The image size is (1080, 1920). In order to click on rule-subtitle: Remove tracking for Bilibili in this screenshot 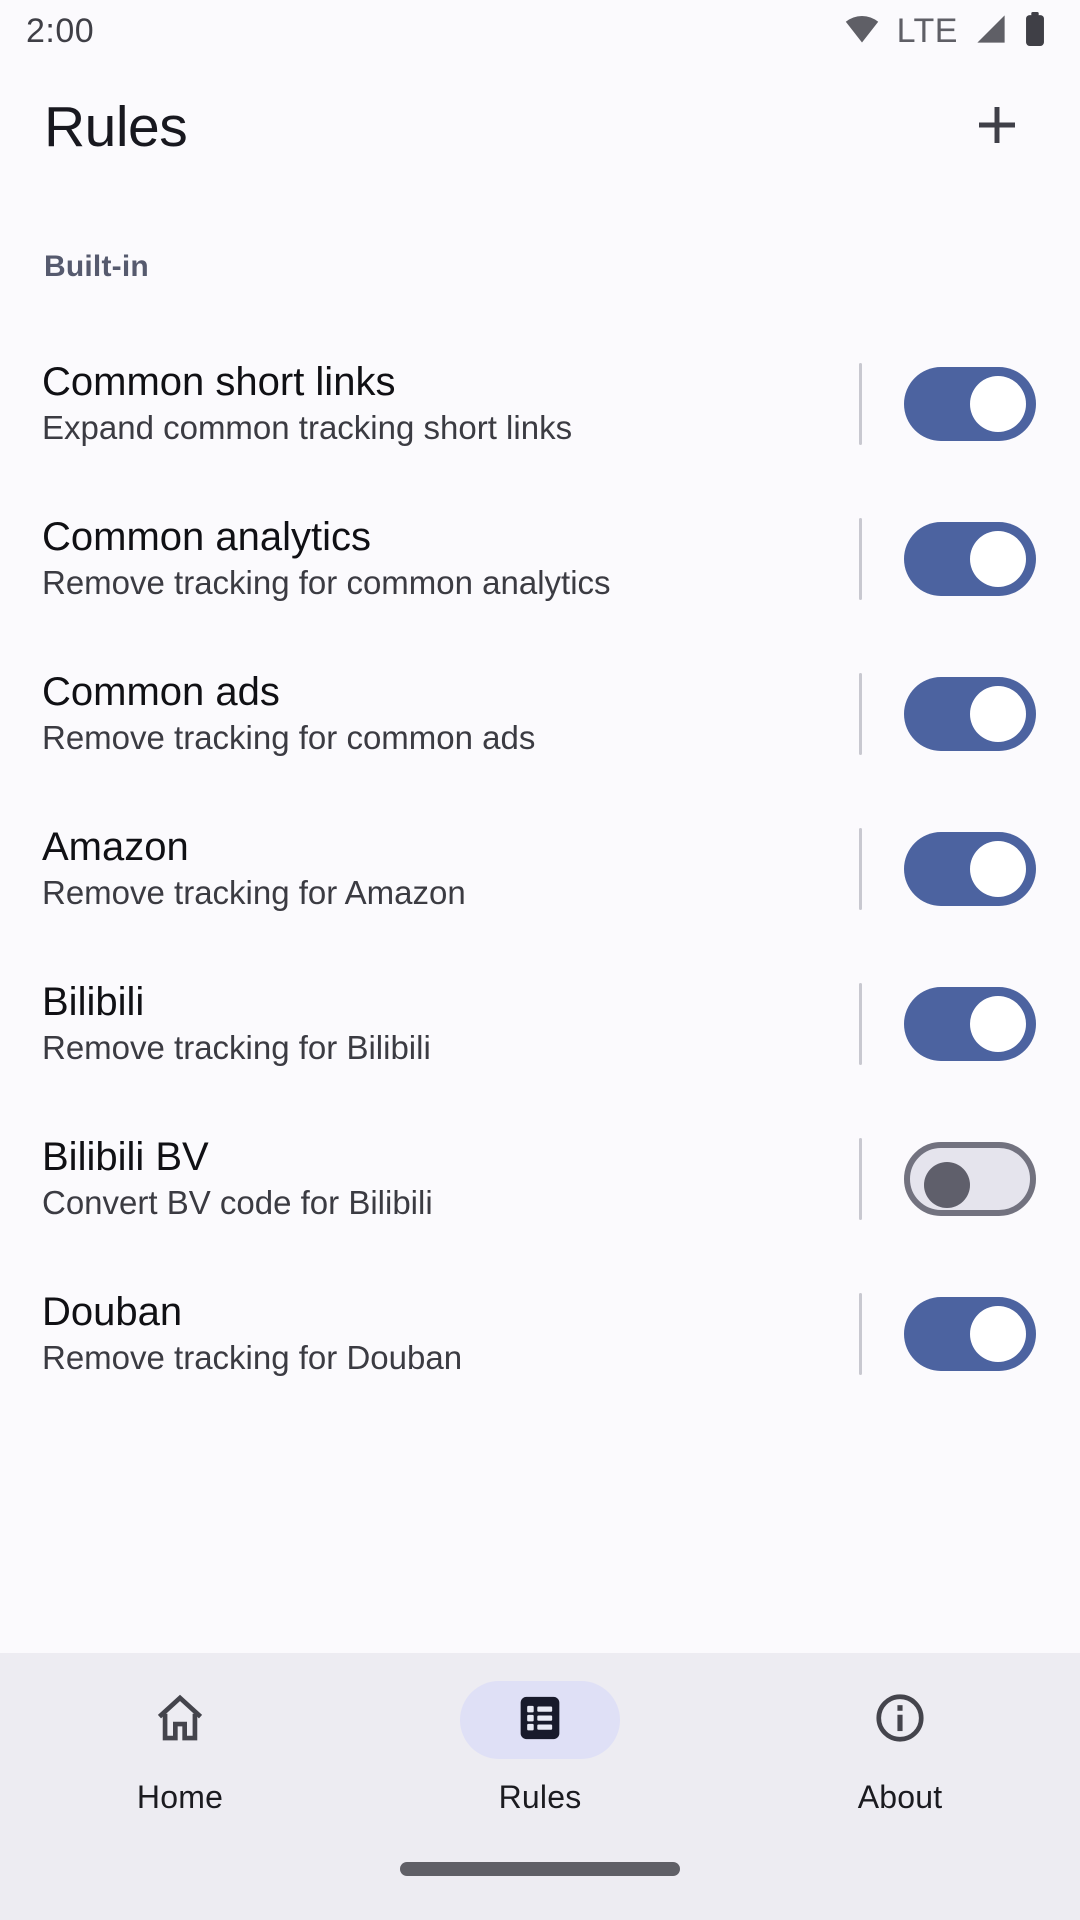, I will do `click(236, 1047)`.